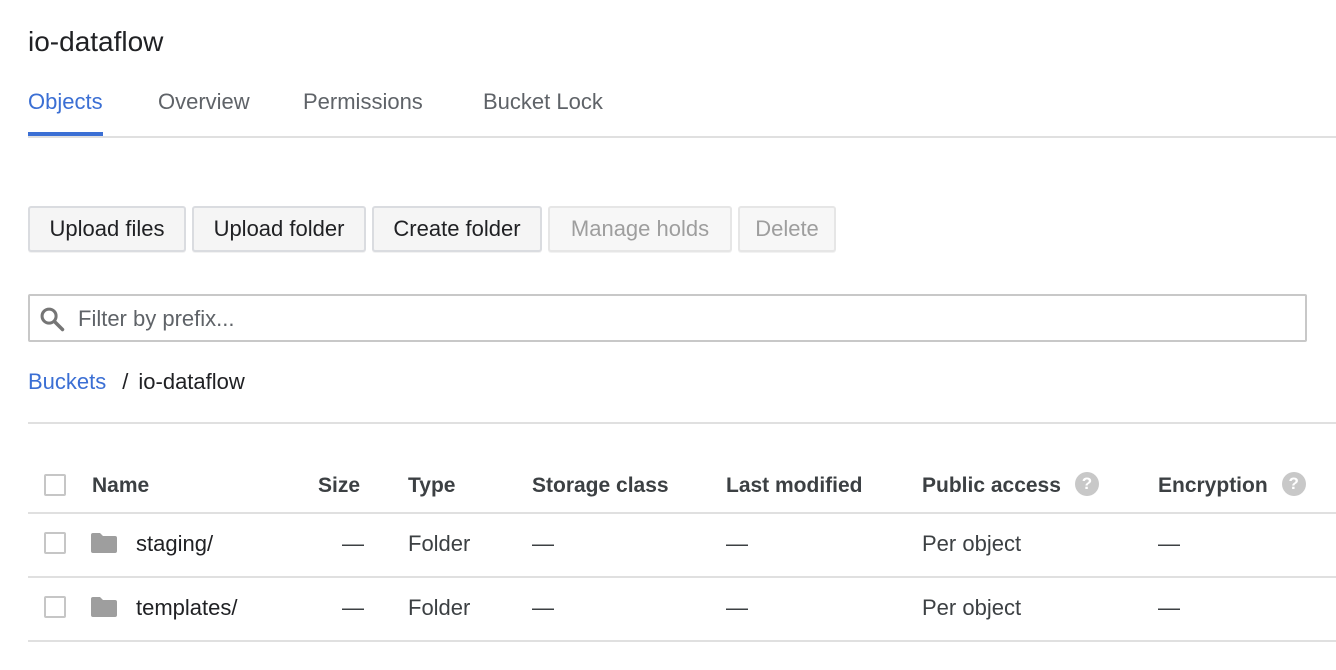 This screenshot has width=1336, height=670. What do you see at coordinates (136, 382) in the screenshot?
I see `breadcrumb: Buckets / io-dataflow` at bounding box center [136, 382].